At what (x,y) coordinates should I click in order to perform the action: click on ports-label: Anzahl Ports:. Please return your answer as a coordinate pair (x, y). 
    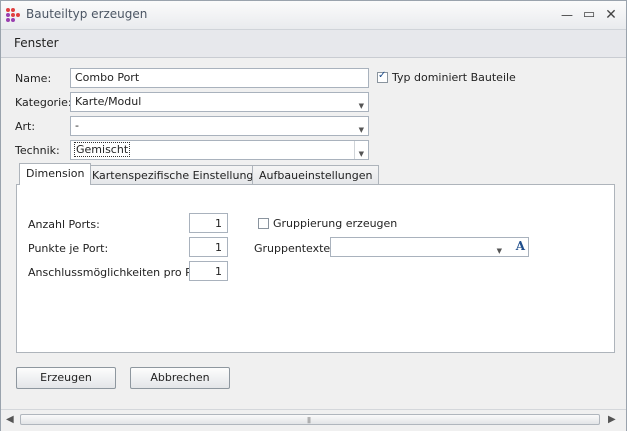
    Looking at the image, I should click on (64, 224).